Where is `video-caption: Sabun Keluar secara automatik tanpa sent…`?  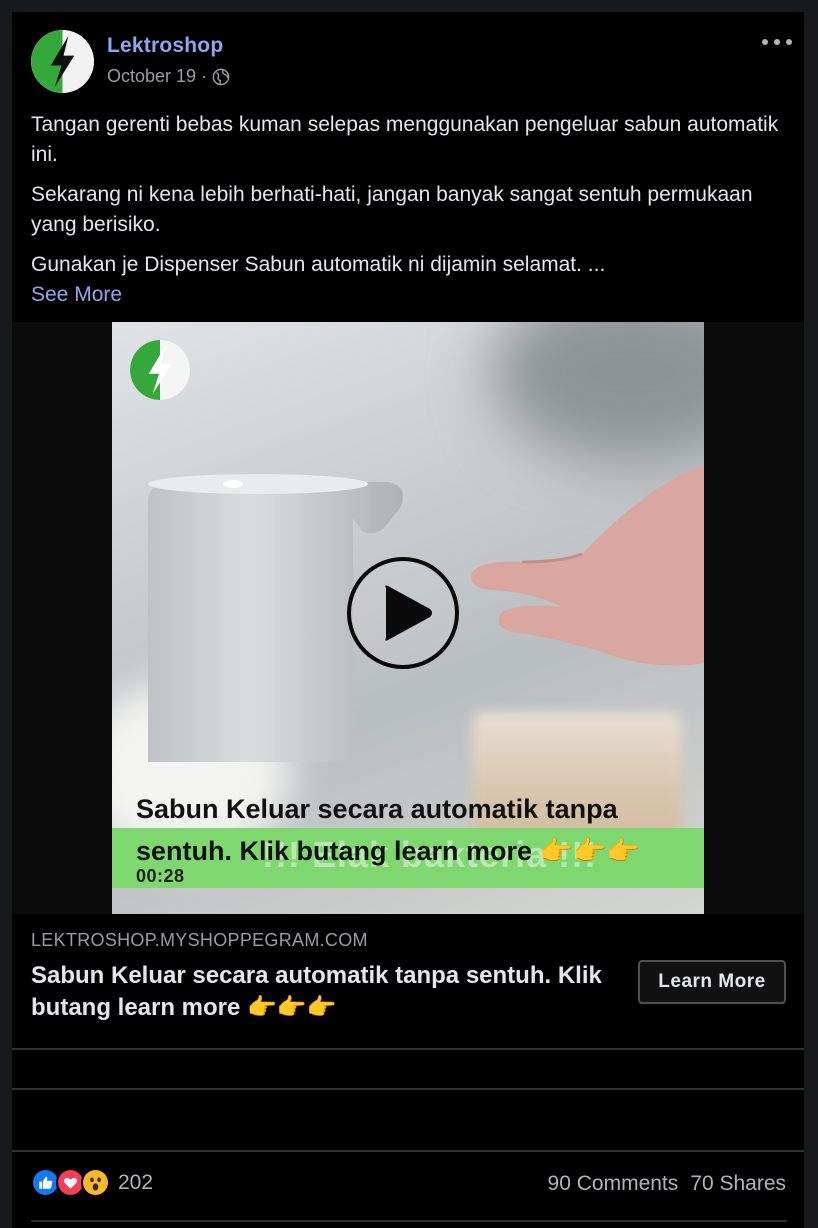
video-caption: Sabun Keluar secara automatik tanpa sent… is located at coordinates (416, 830).